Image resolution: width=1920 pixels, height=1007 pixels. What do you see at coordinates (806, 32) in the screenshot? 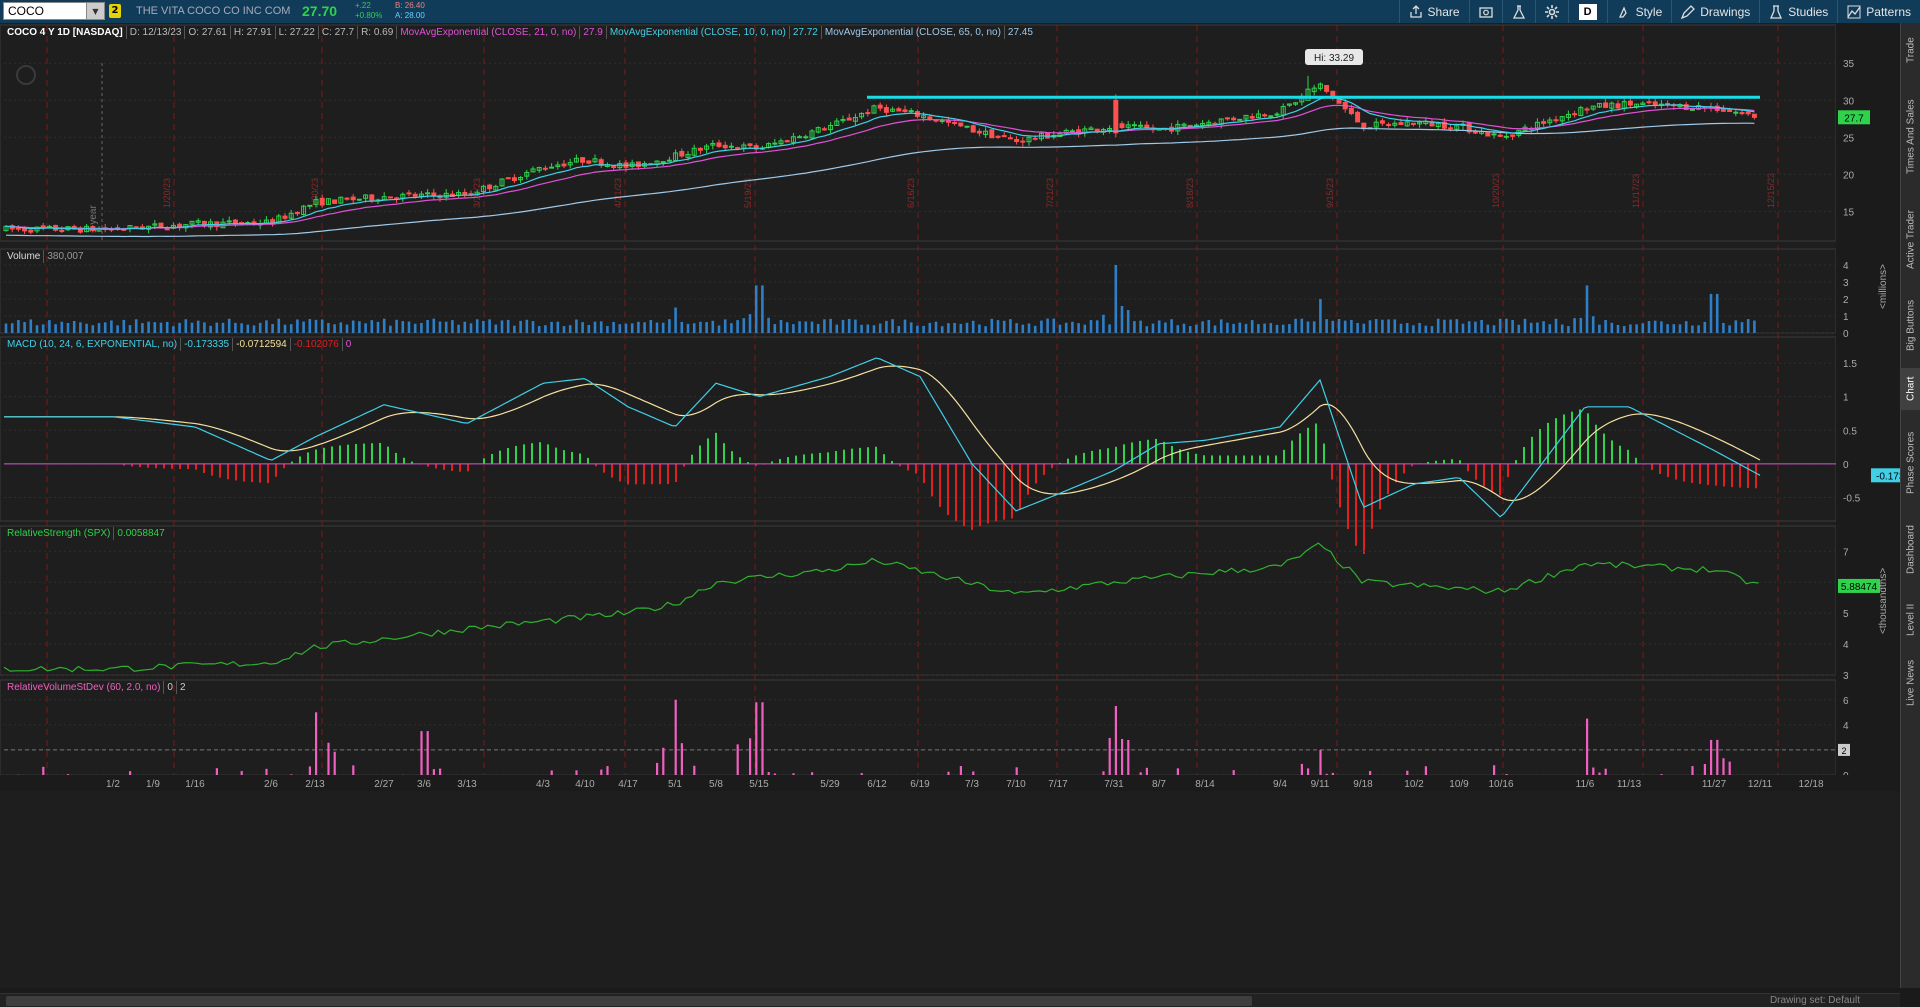
I see `ma10-value: 27.72` at bounding box center [806, 32].